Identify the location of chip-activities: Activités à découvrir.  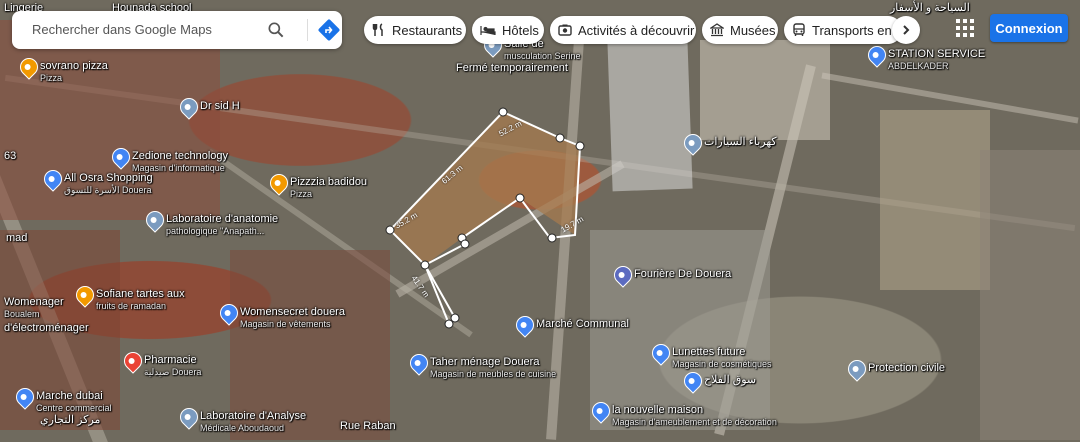
(623, 30).